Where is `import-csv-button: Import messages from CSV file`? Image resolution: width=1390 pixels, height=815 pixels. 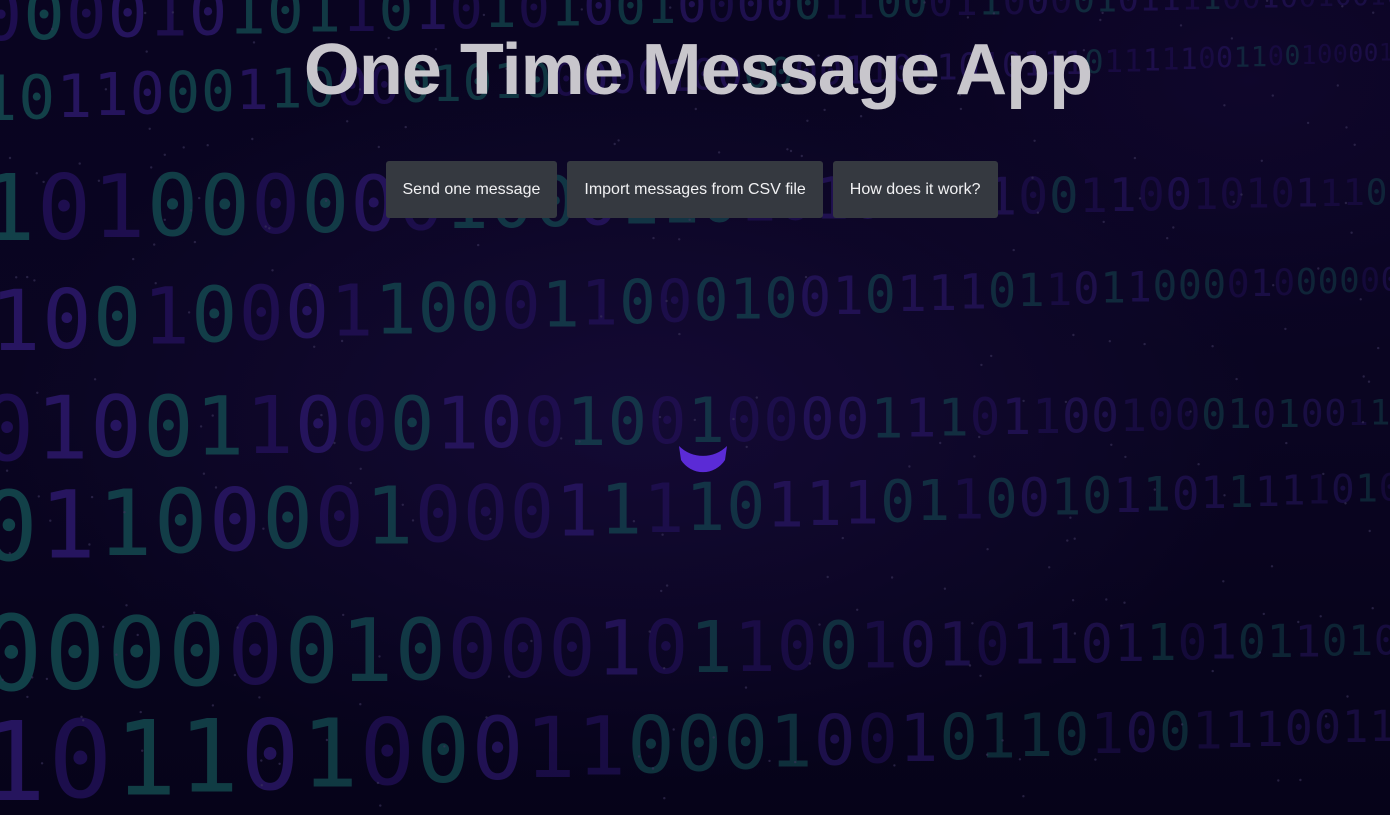
import-csv-button: Import messages from CSV file is located at coordinates (695, 189).